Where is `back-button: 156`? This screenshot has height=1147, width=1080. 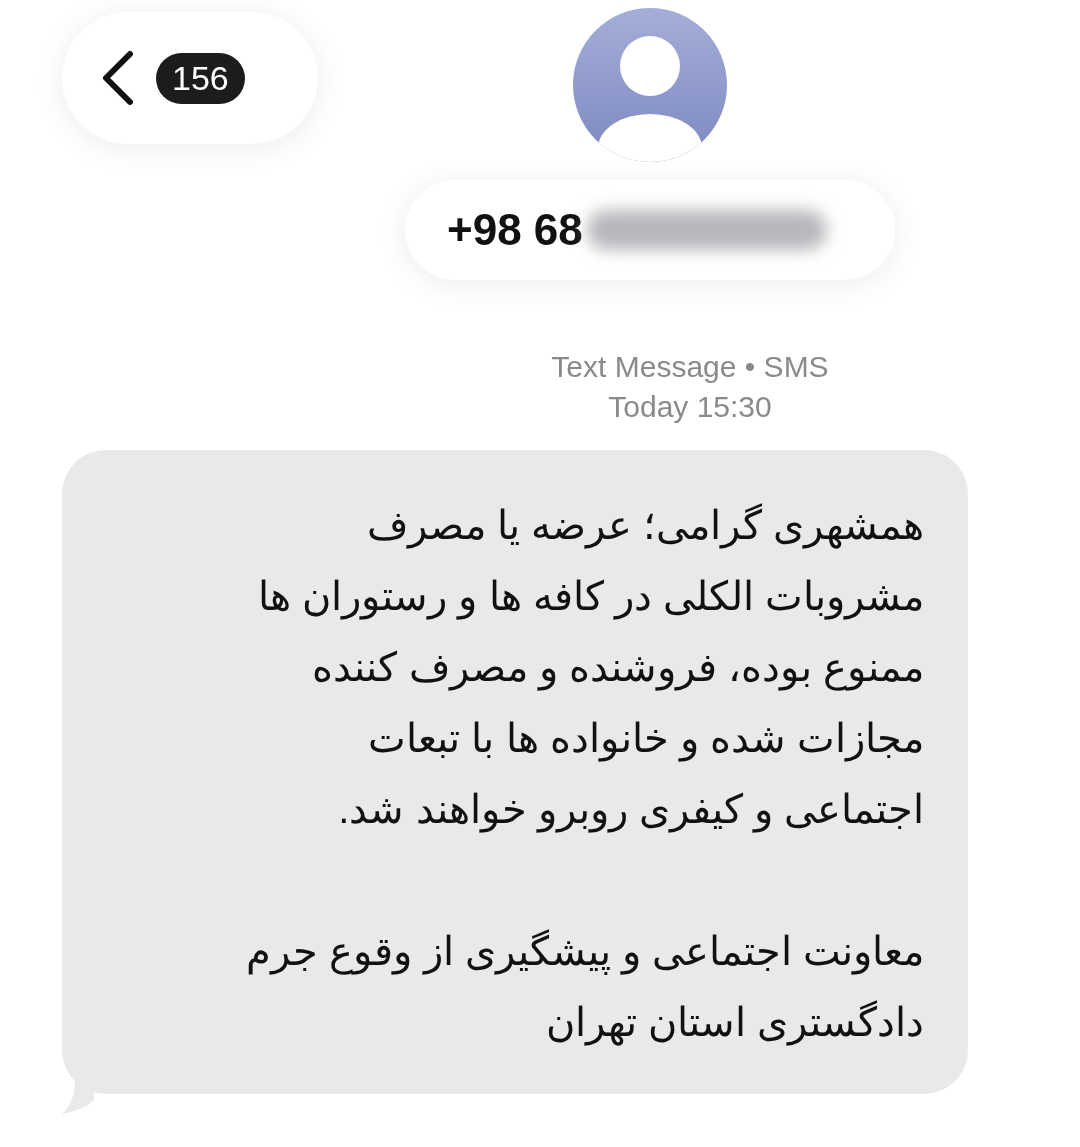 back-button: 156 is located at coordinates (190, 78).